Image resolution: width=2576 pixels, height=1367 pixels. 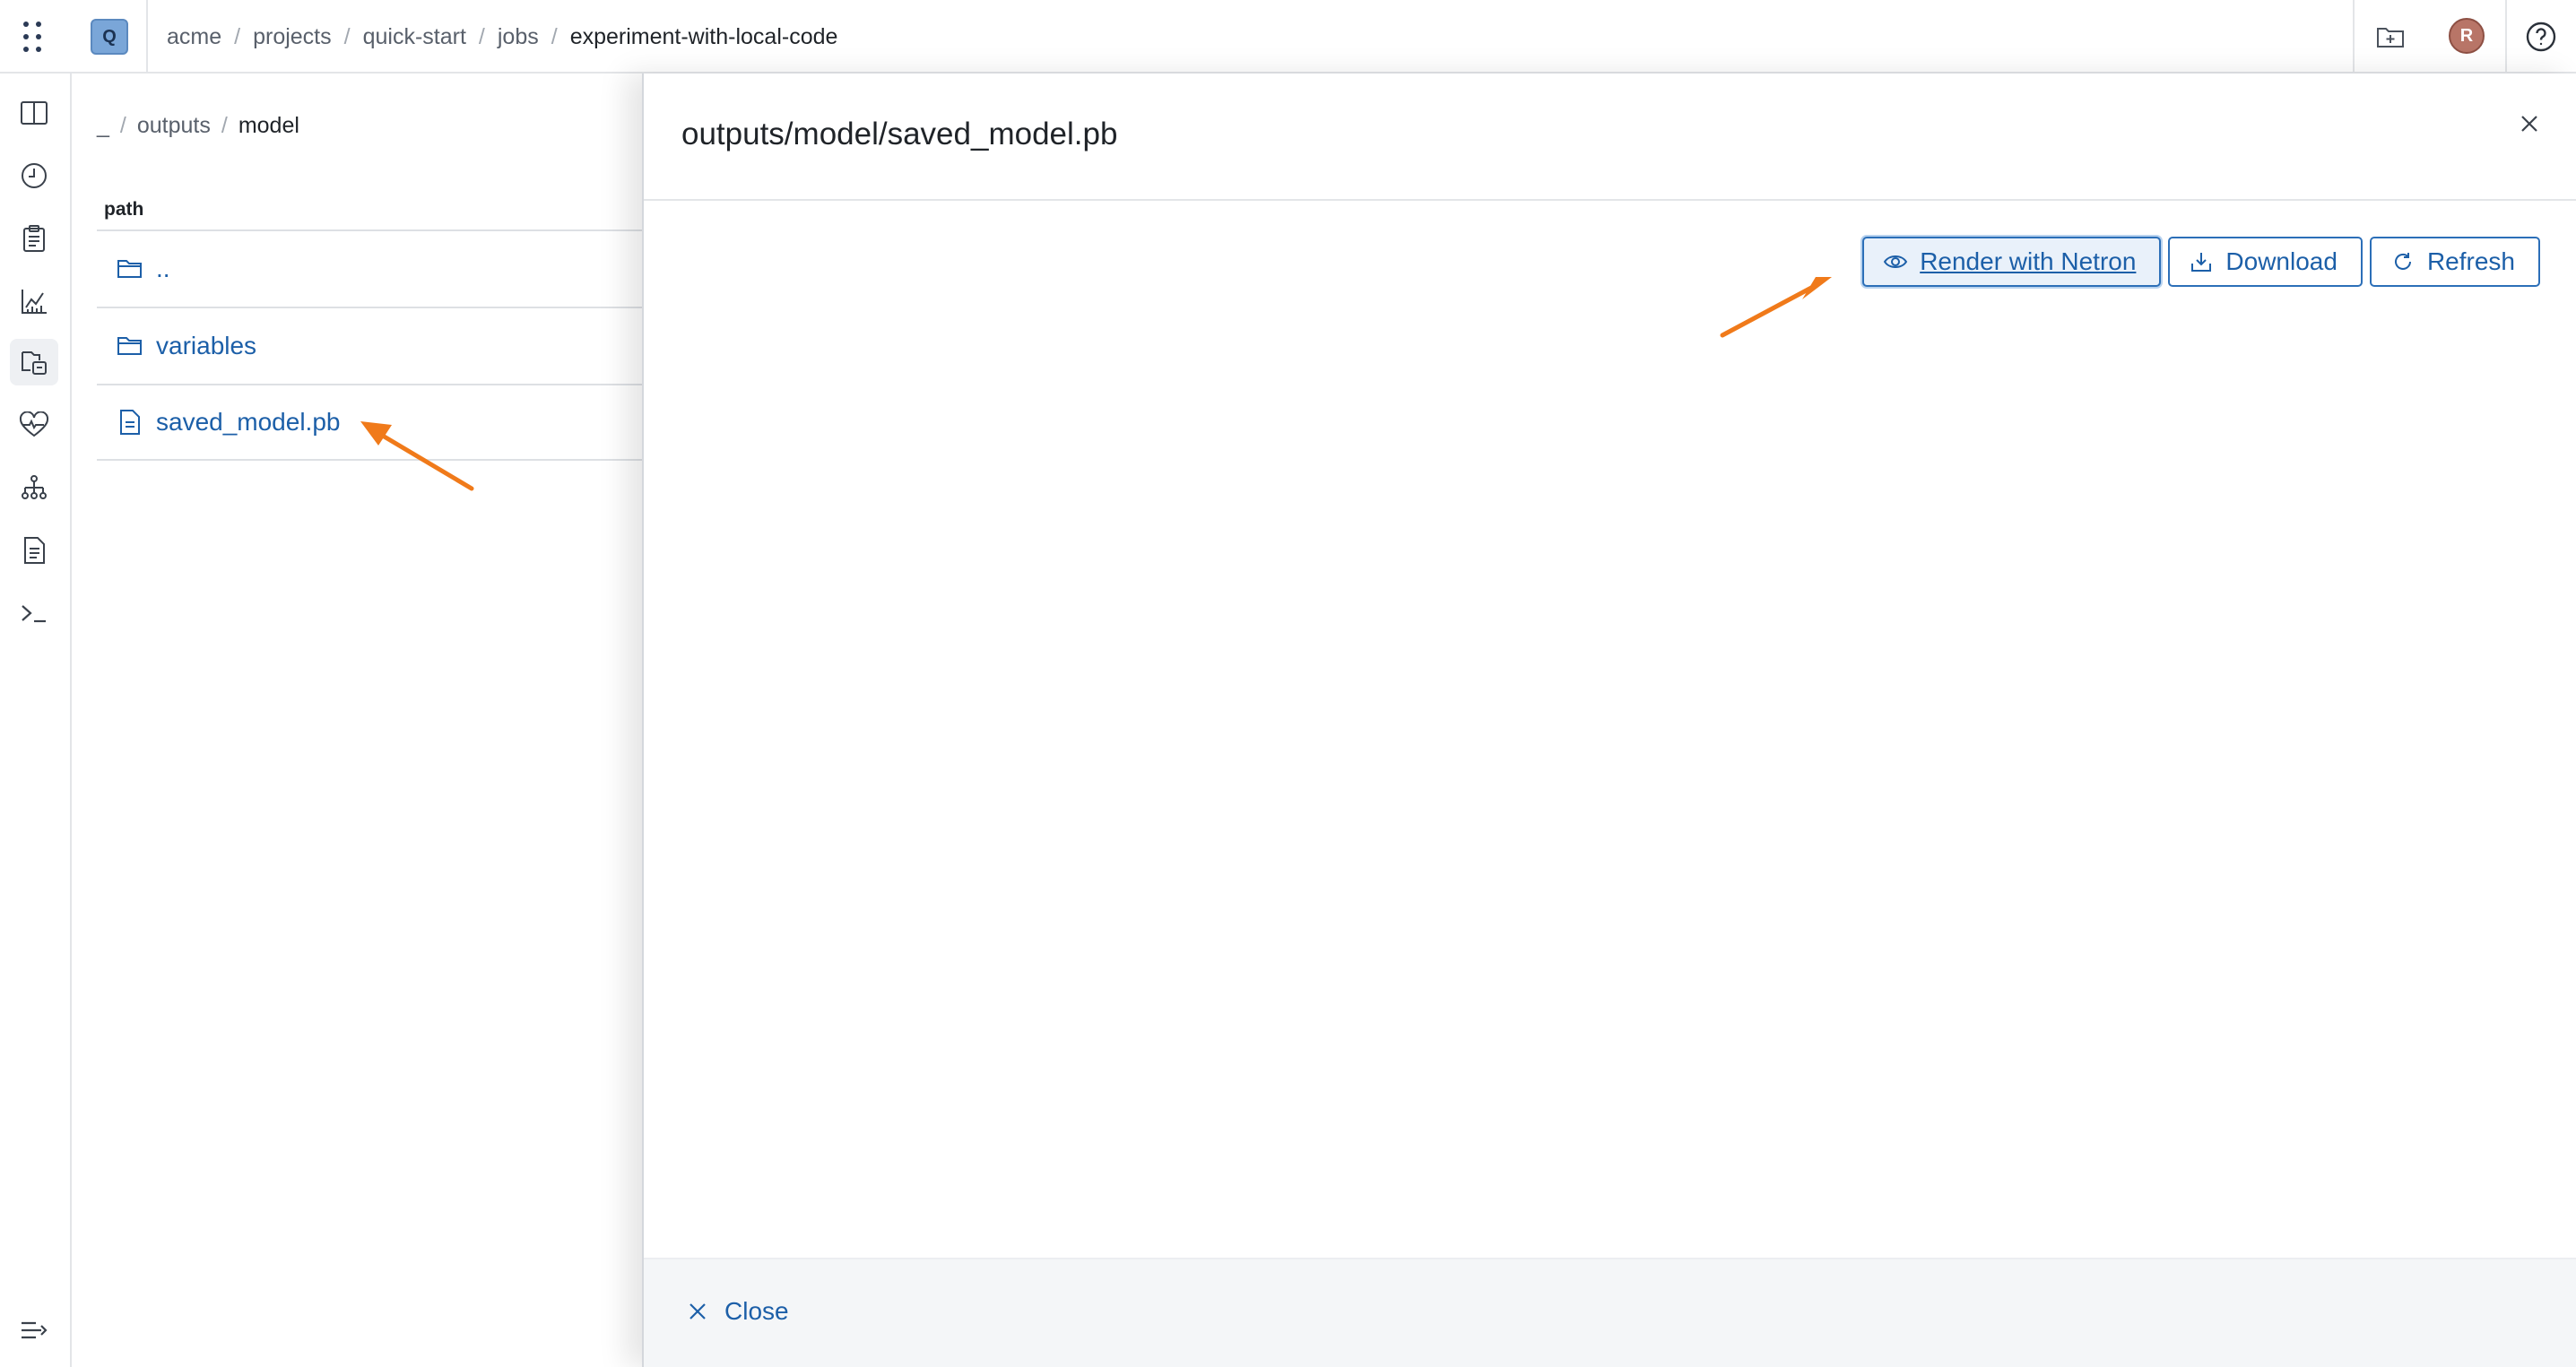 I want to click on refresh-button: Refresh, so click(x=2454, y=262).